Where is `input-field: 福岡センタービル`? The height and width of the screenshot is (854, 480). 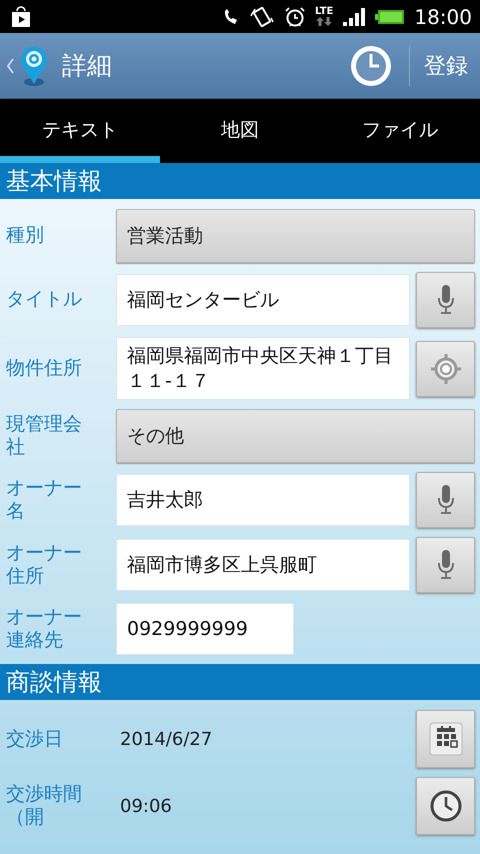
input-field: 福岡センタービル is located at coordinates (263, 300).